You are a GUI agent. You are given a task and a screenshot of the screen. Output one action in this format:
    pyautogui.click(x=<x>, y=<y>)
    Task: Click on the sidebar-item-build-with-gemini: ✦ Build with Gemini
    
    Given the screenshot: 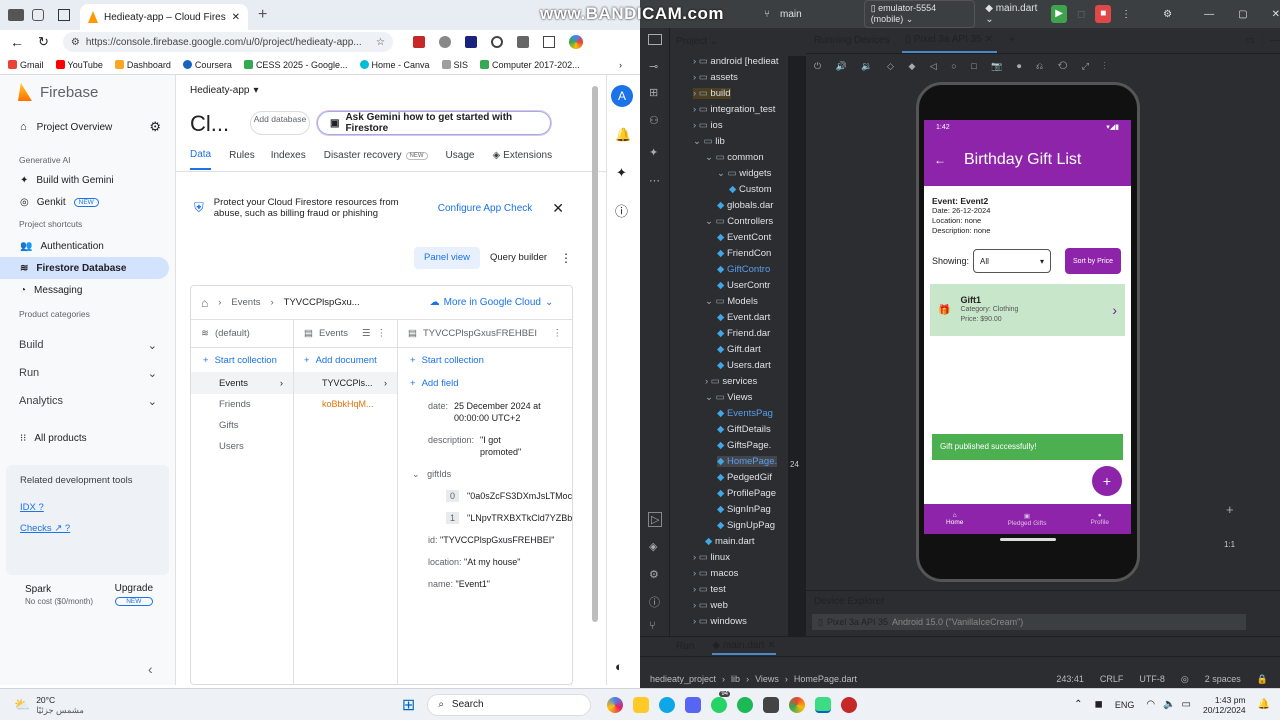 What is the action you would take?
    pyautogui.click(x=87, y=180)
    